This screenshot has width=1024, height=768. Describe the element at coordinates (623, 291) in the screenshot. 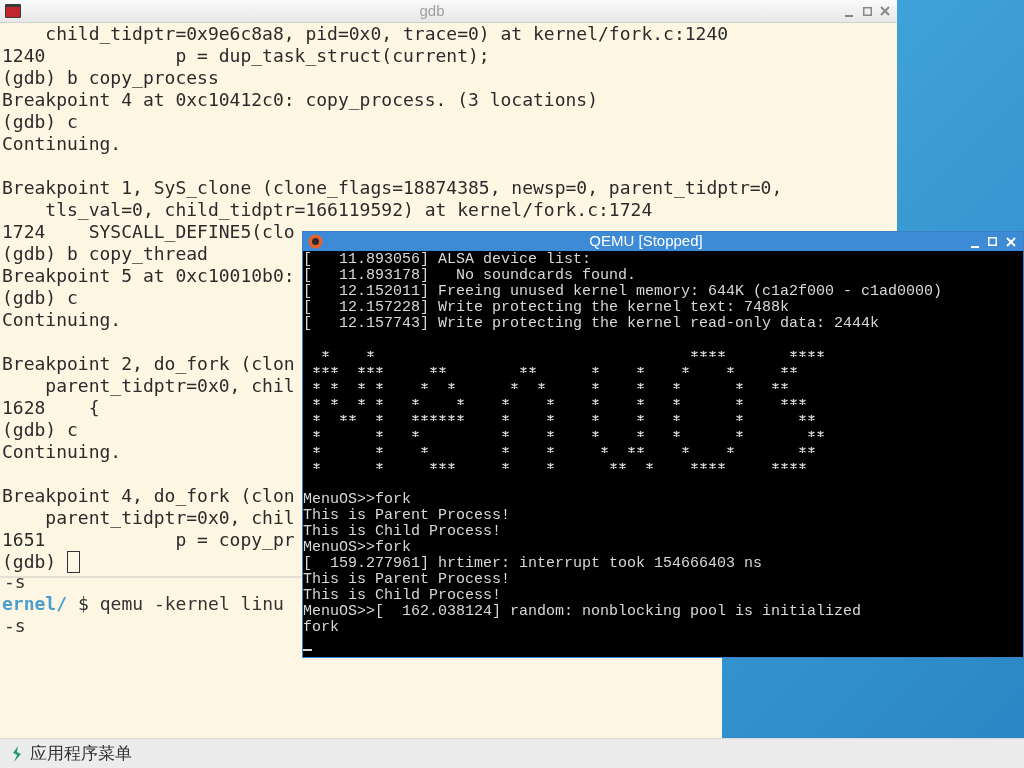

I see `console-line: [ 12.152011] Freeing unused kernel memory: 644K (c1a2f000 - c1ad0000)` at that location.